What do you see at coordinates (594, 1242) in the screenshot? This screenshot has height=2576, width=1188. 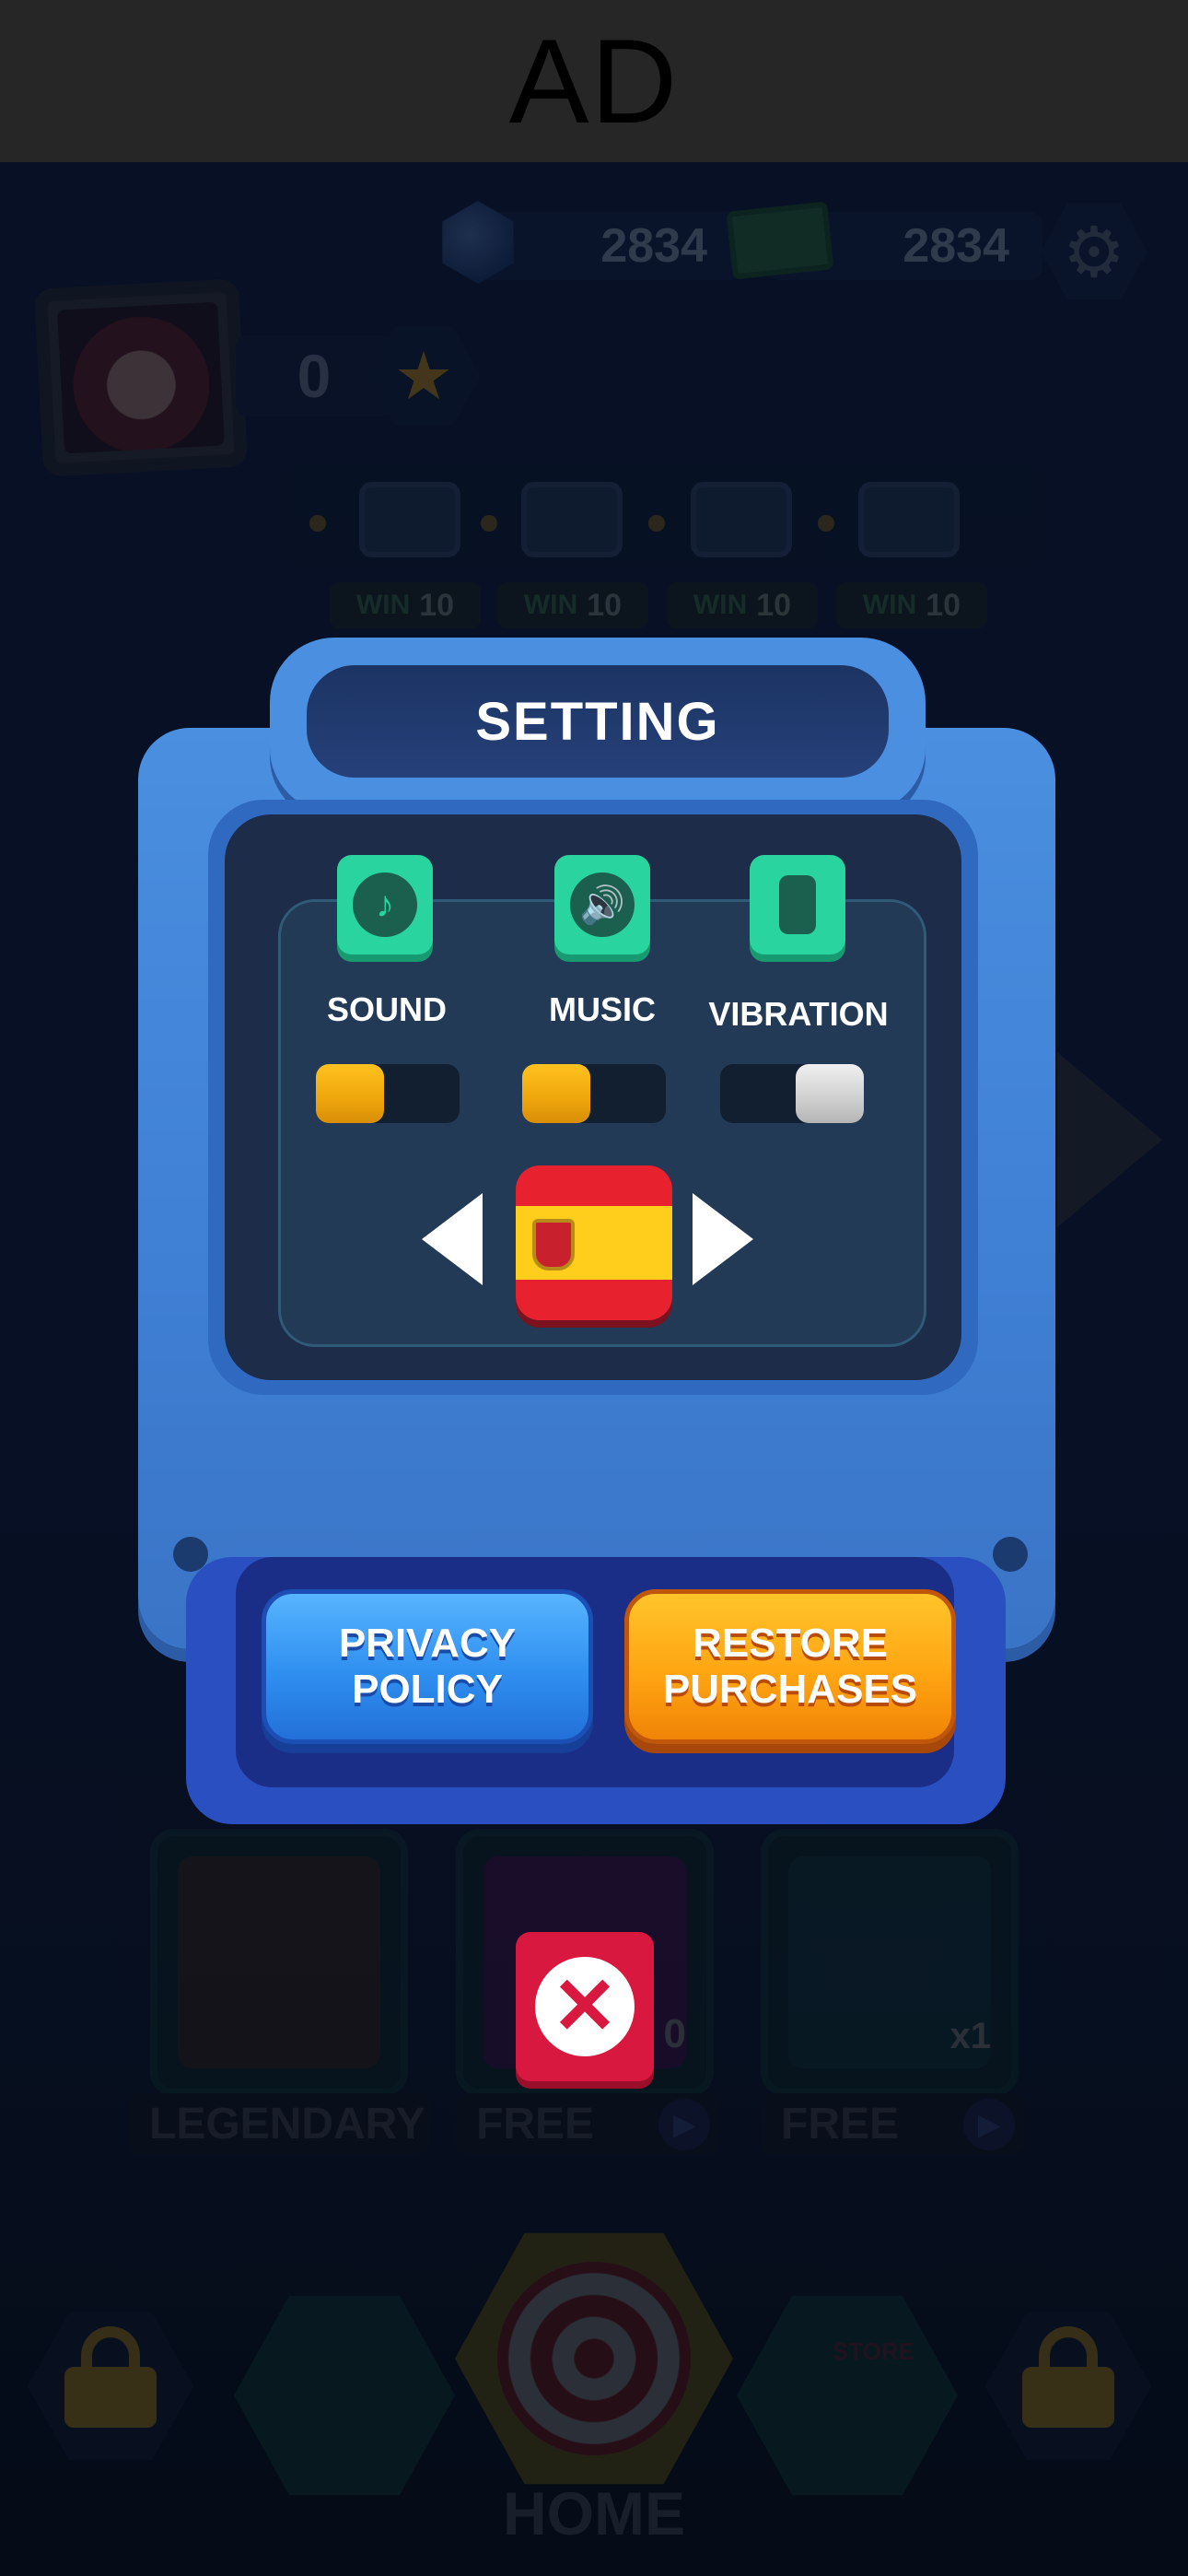 I see `spain-flag-icon` at bounding box center [594, 1242].